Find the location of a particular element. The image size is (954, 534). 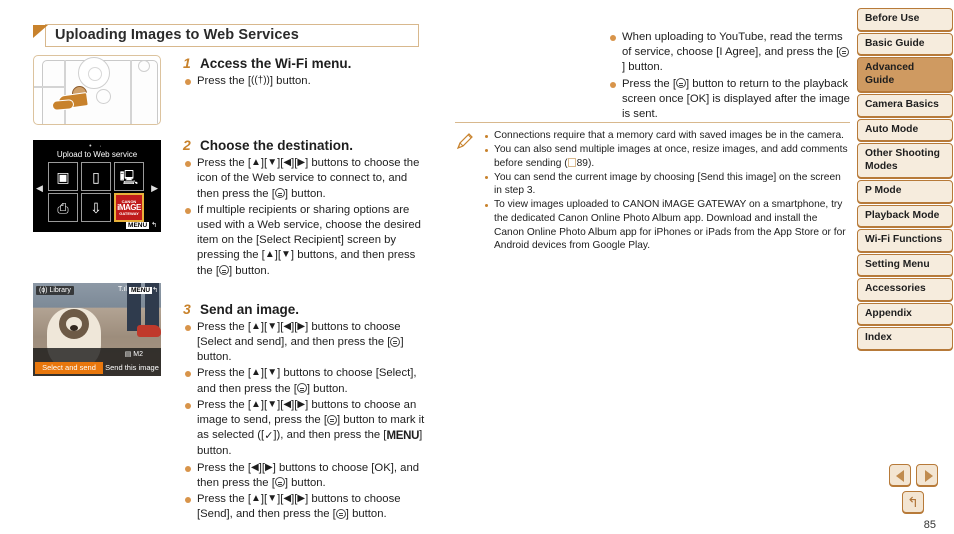

screen-menu-hint: MENU ↰ is located at coordinates (141, 225).